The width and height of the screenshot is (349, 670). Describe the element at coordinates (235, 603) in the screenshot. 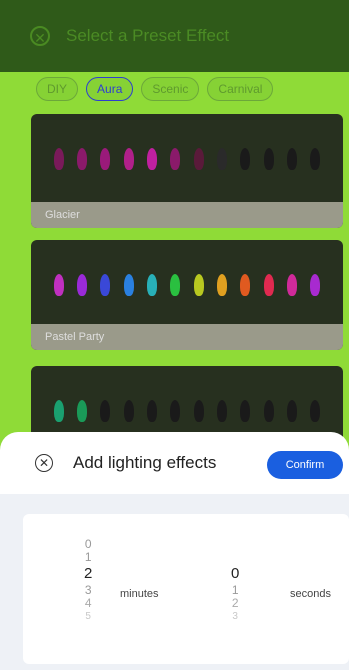

I see `seconds-option: 2` at that location.